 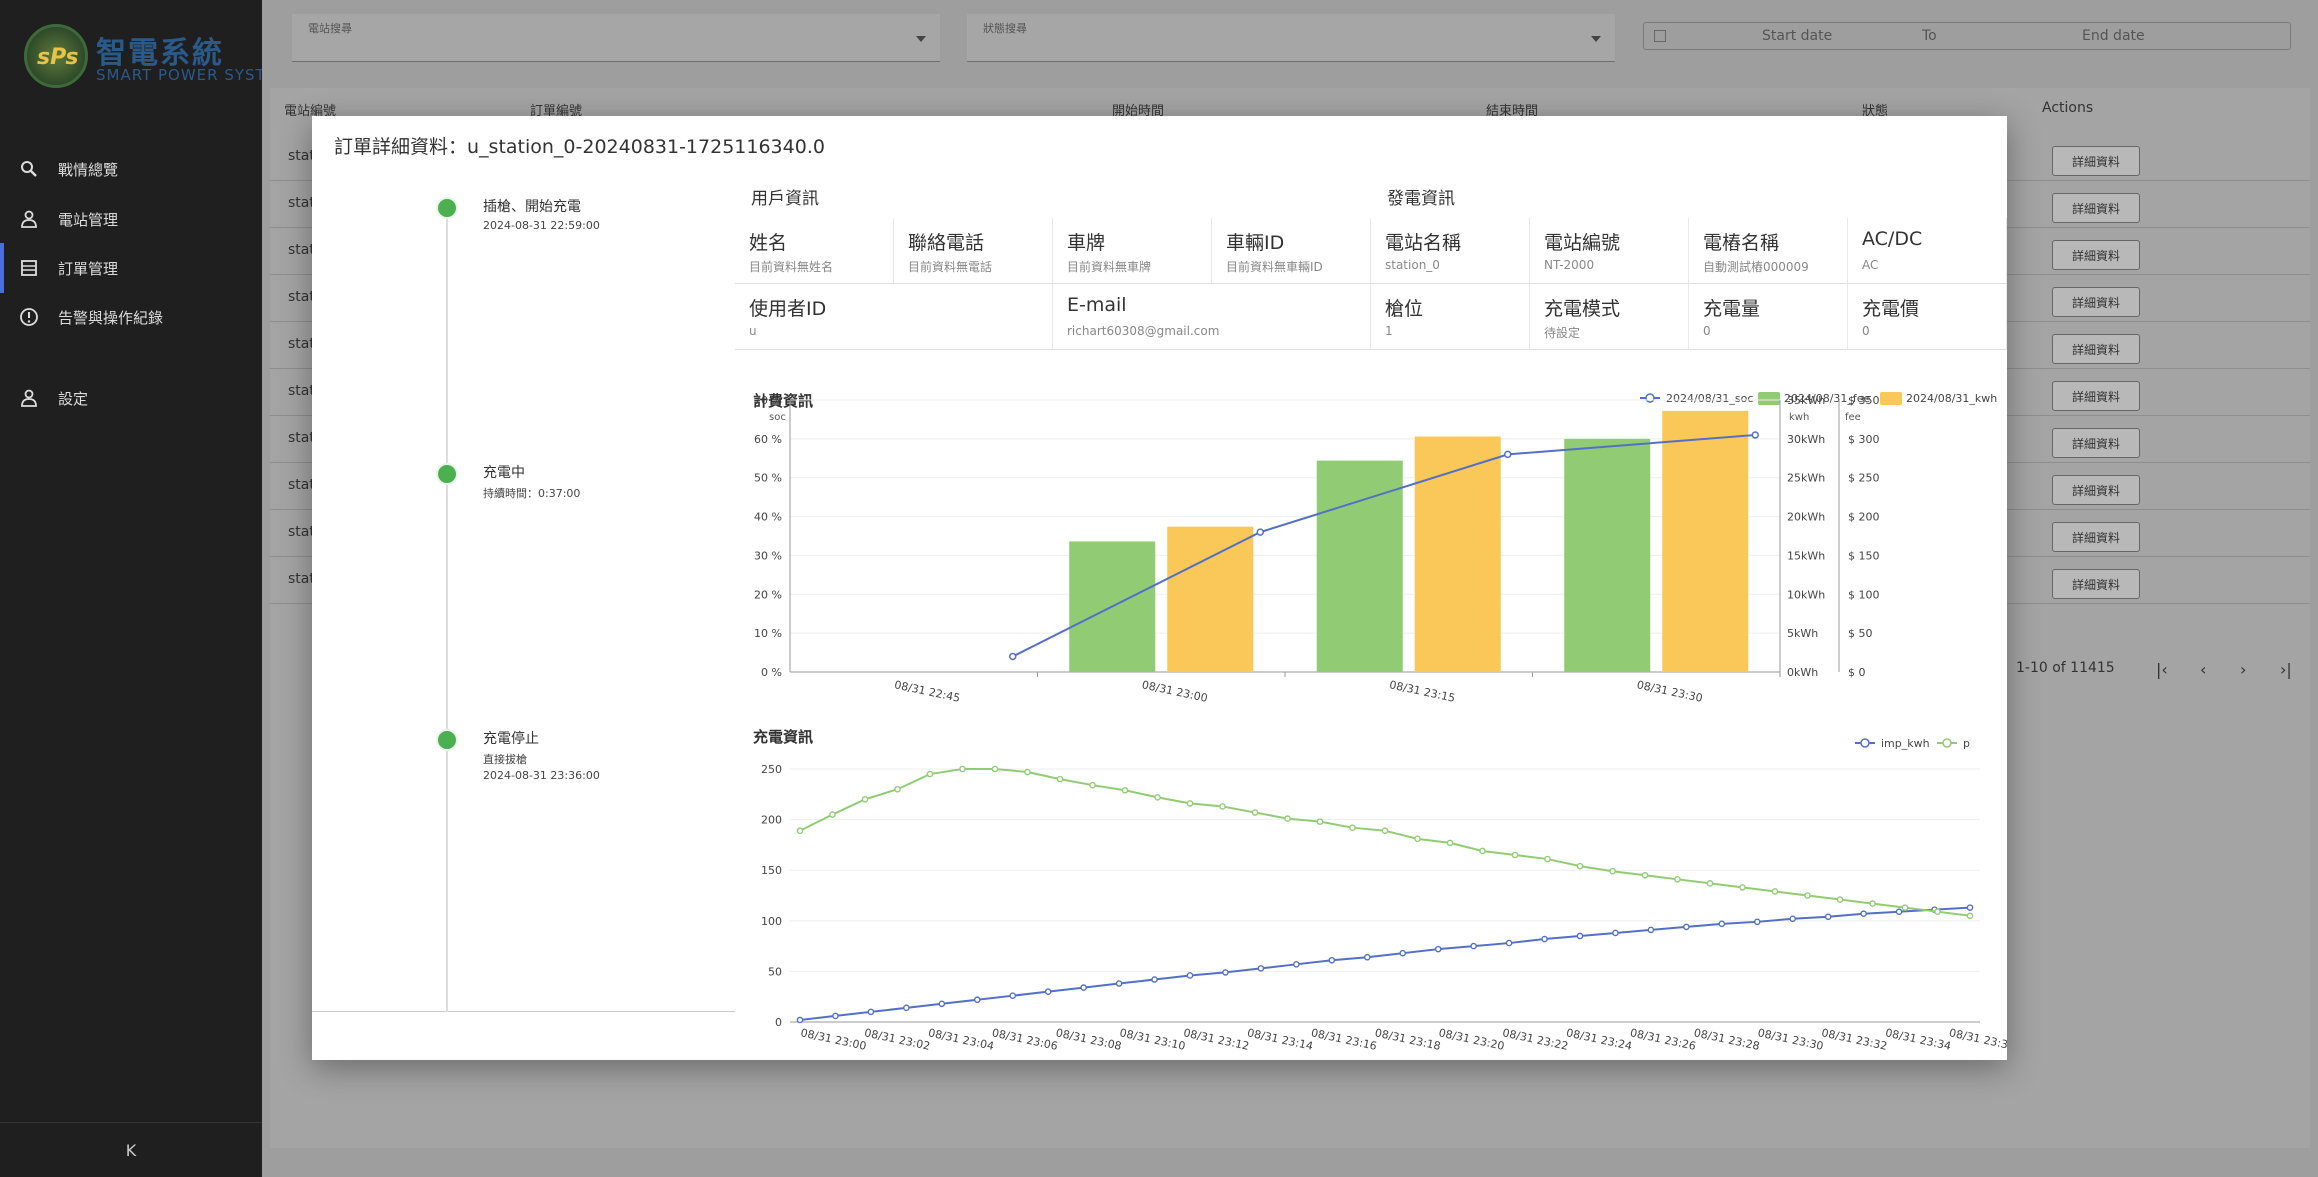 I want to click on info-cell-phone: 聯絡電話 目前資料無電話, so click(x=973, y=251).